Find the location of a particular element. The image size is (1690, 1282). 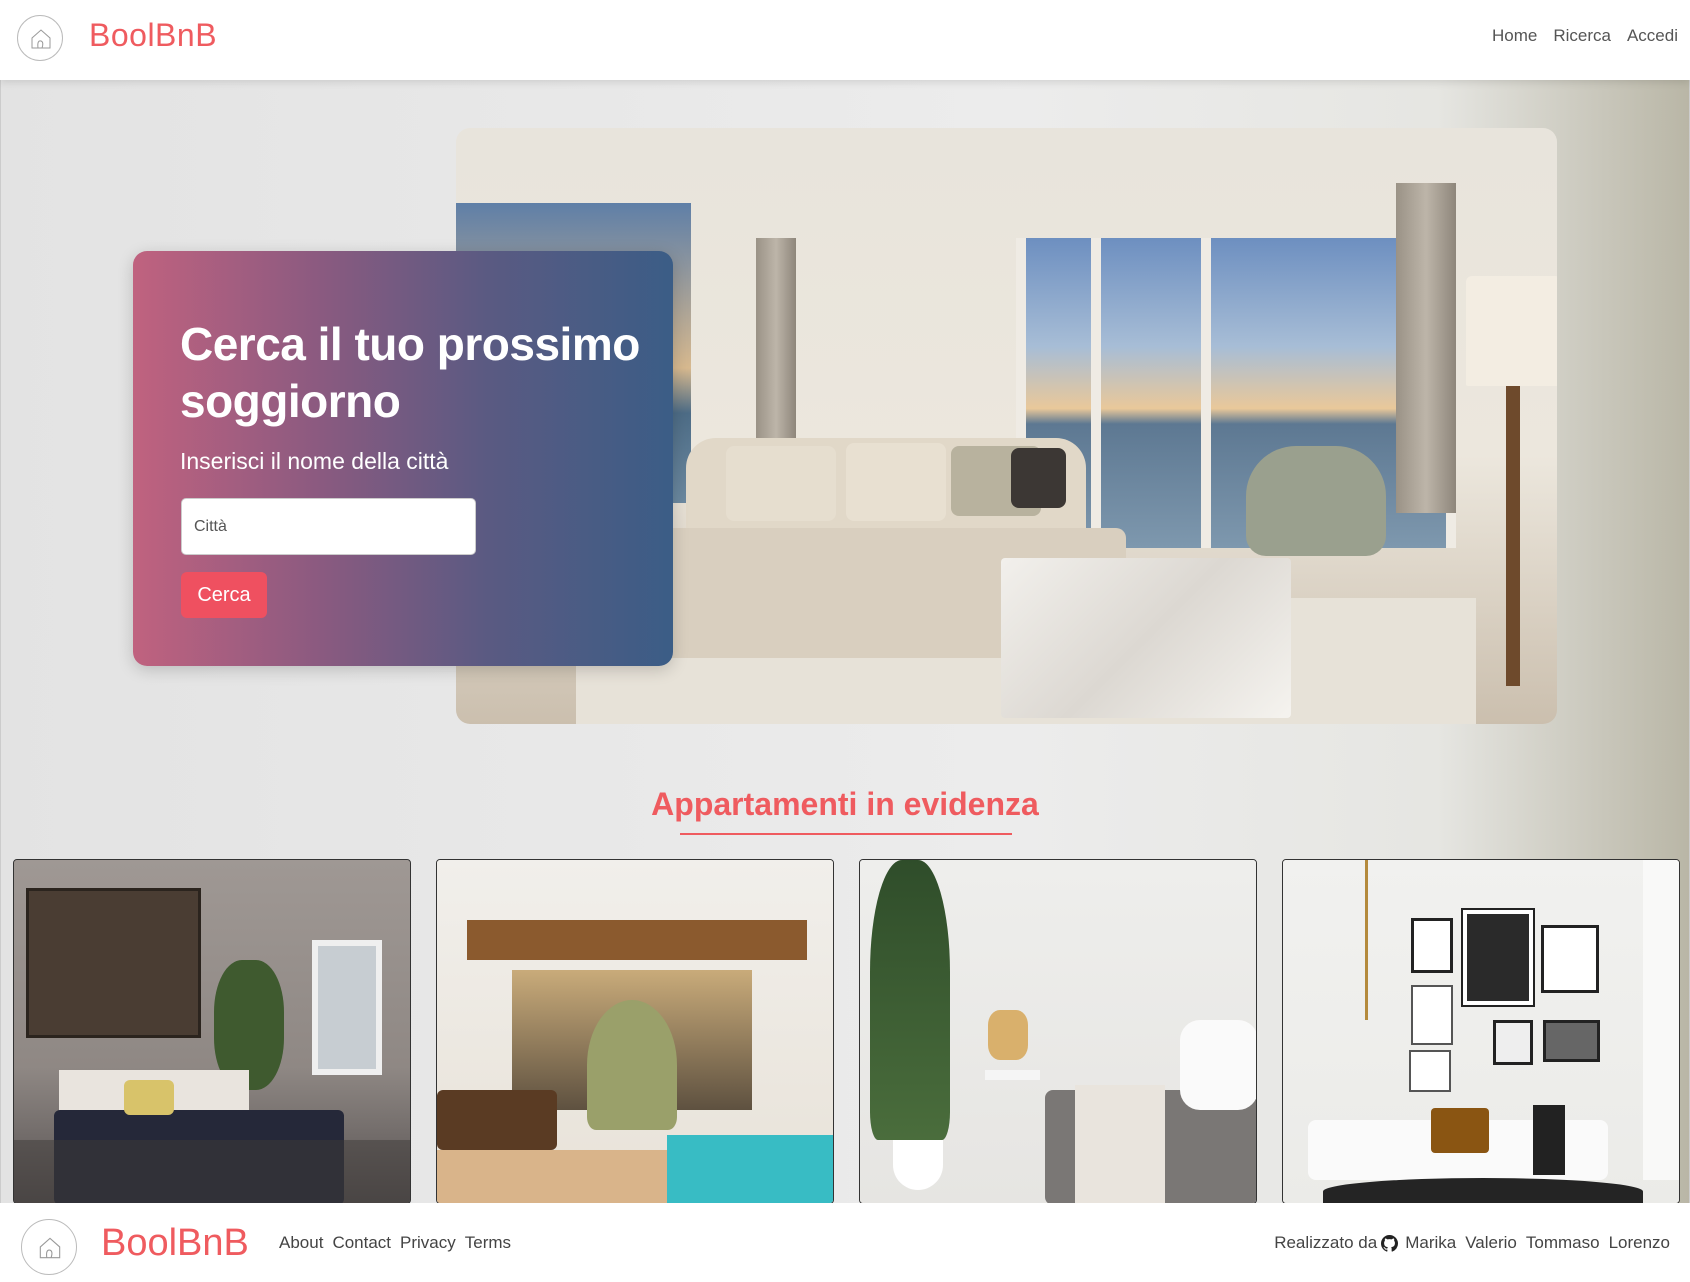

credits-label: Realizzato da is located at coordinates (1326, 1242).